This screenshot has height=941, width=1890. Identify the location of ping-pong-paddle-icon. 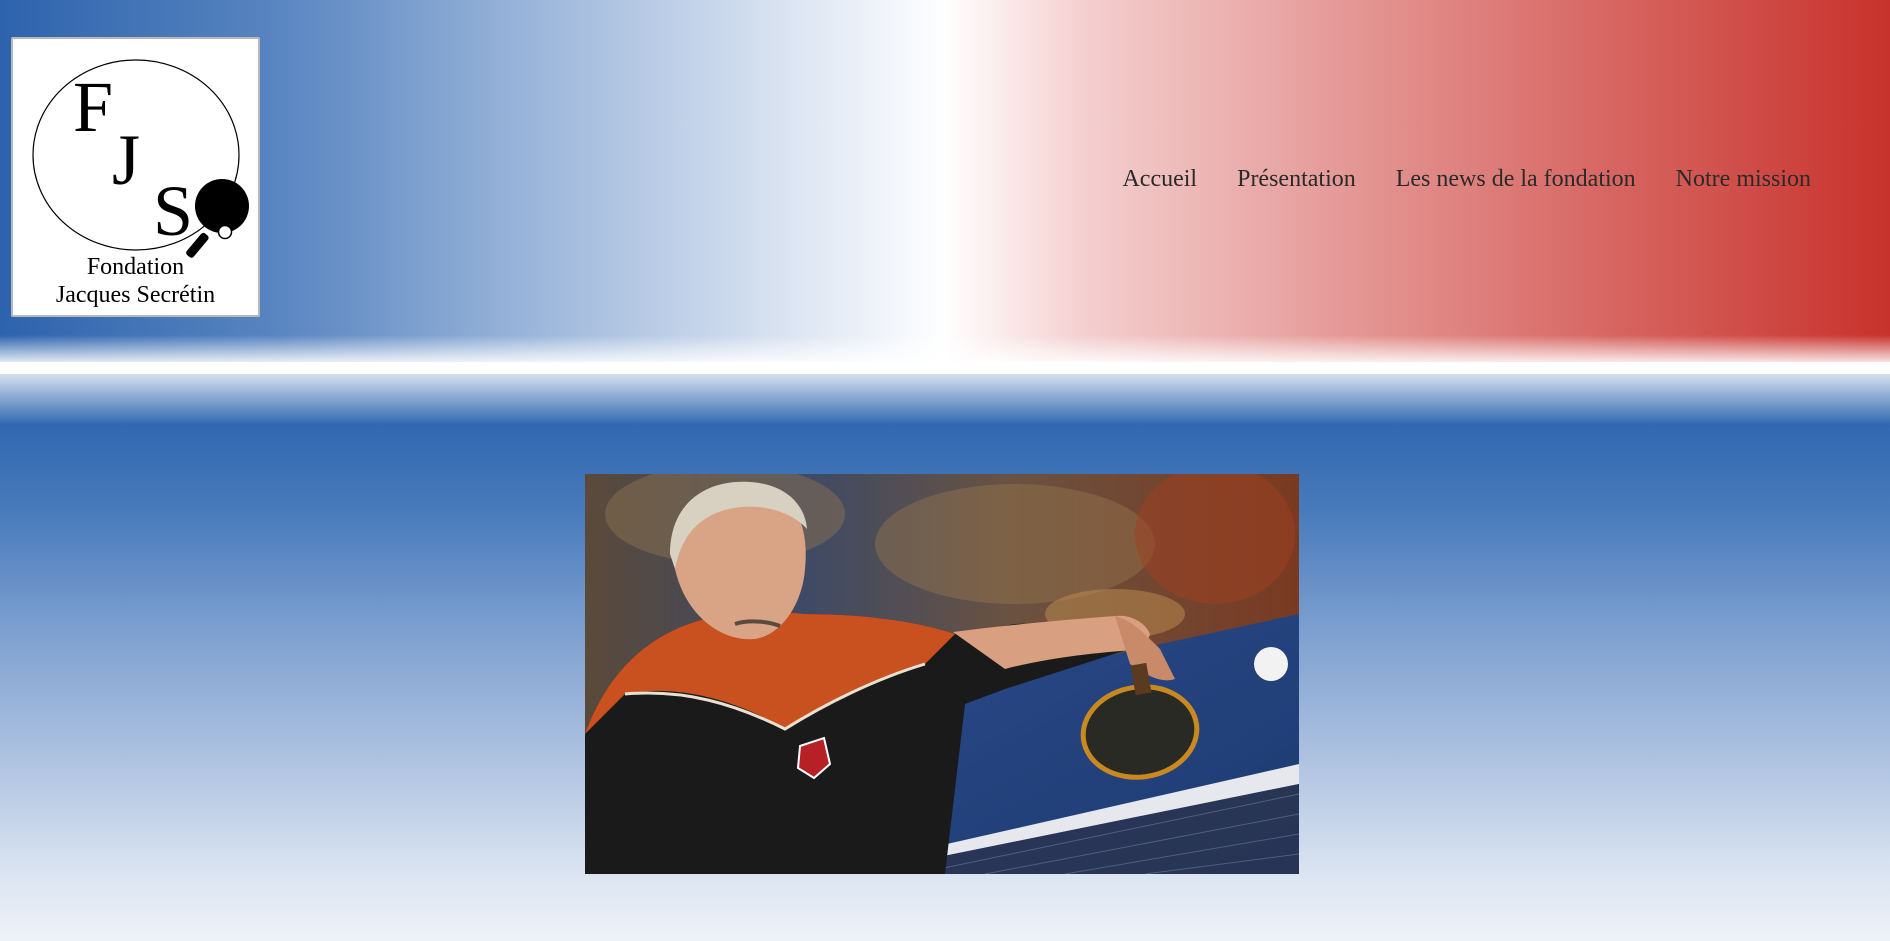
(217, 218).